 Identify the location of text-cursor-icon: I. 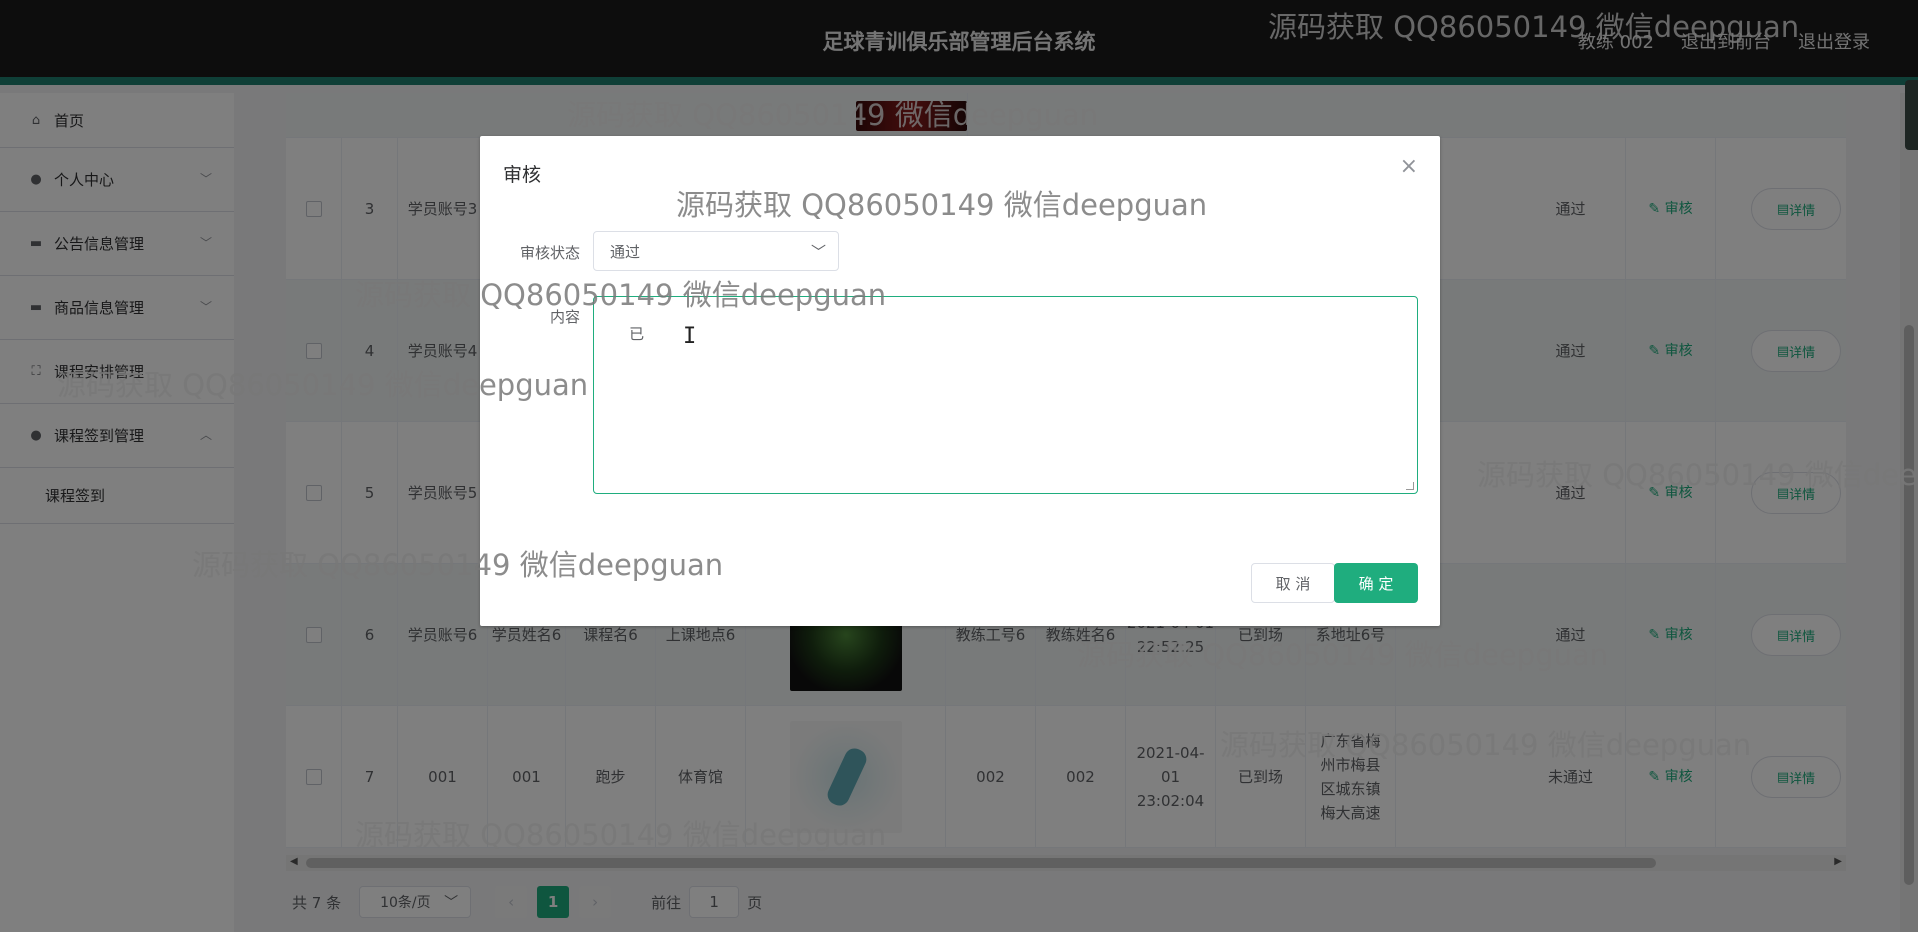
(690, 336).